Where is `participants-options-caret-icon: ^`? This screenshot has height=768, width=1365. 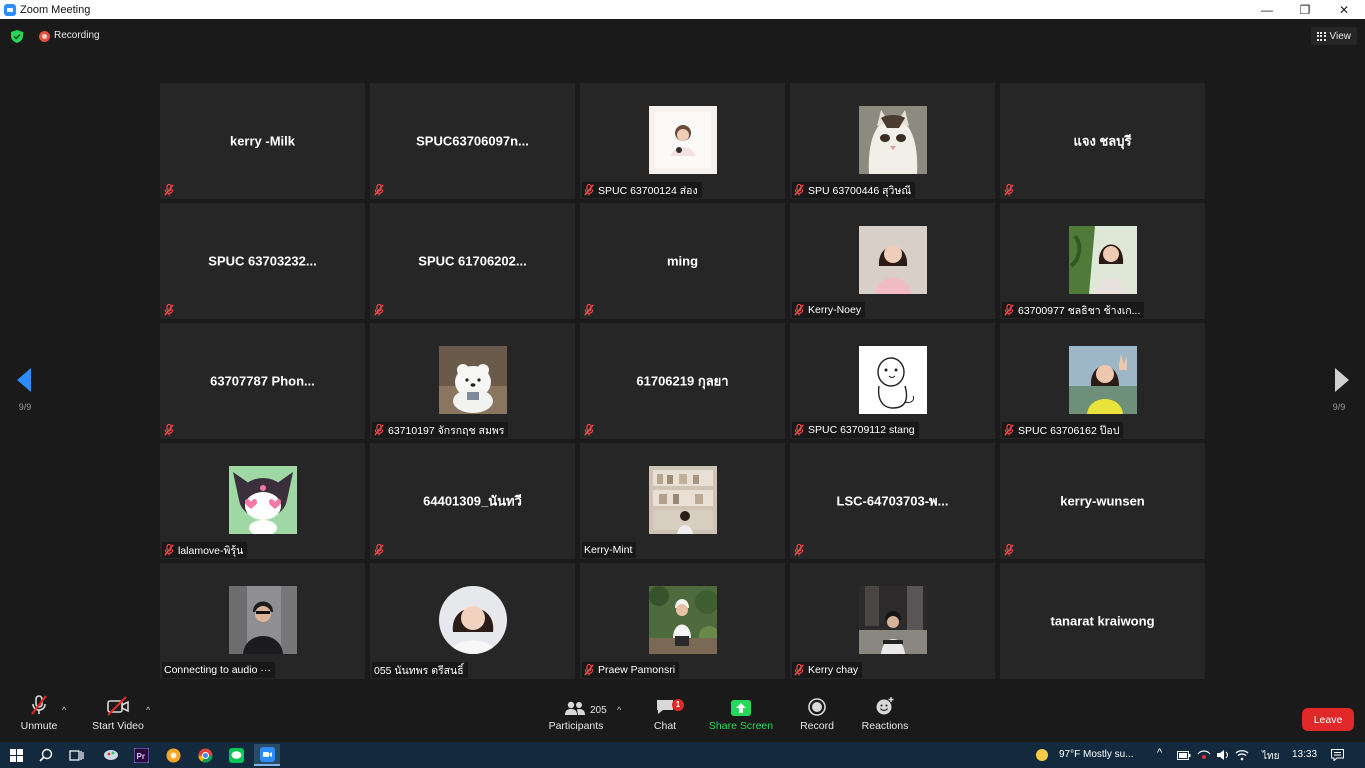
participants-options-caret-icon: ^ is located at coordinates (619, 710).